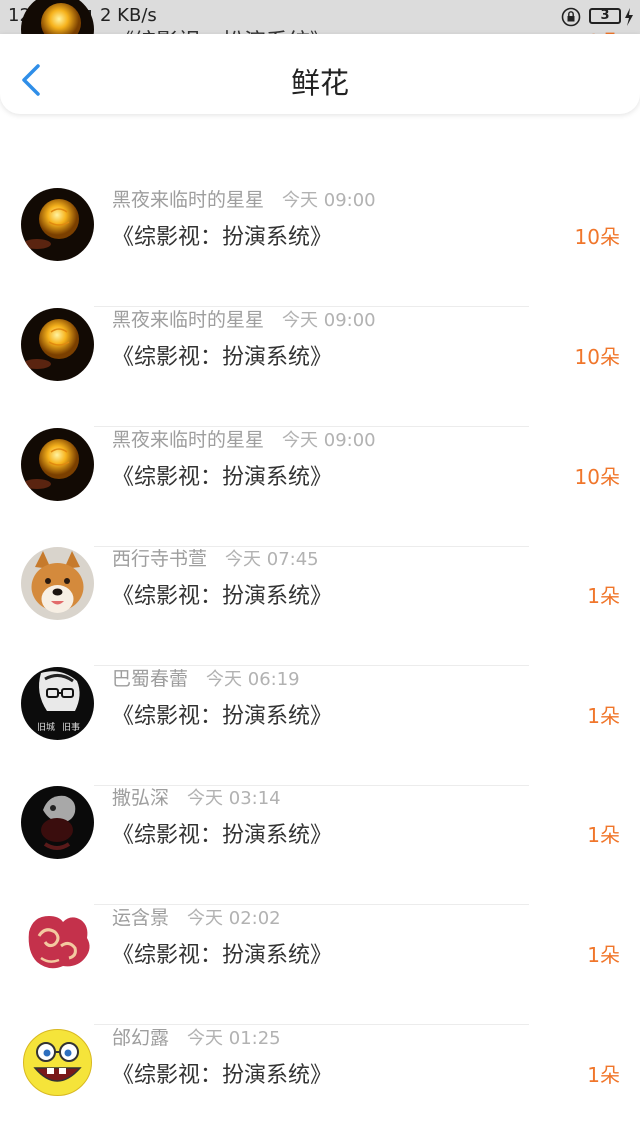 The width and height of the screenshot is (640, 1138). I want to click on timestamp: 今天 07:45, so click(272, 559).